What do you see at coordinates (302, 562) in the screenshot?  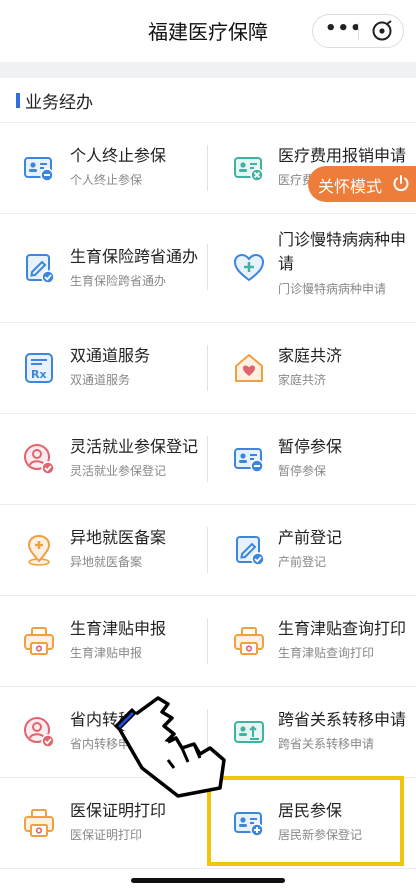 I see `service-sub: 产前登记` at bounding box center [302, 562].